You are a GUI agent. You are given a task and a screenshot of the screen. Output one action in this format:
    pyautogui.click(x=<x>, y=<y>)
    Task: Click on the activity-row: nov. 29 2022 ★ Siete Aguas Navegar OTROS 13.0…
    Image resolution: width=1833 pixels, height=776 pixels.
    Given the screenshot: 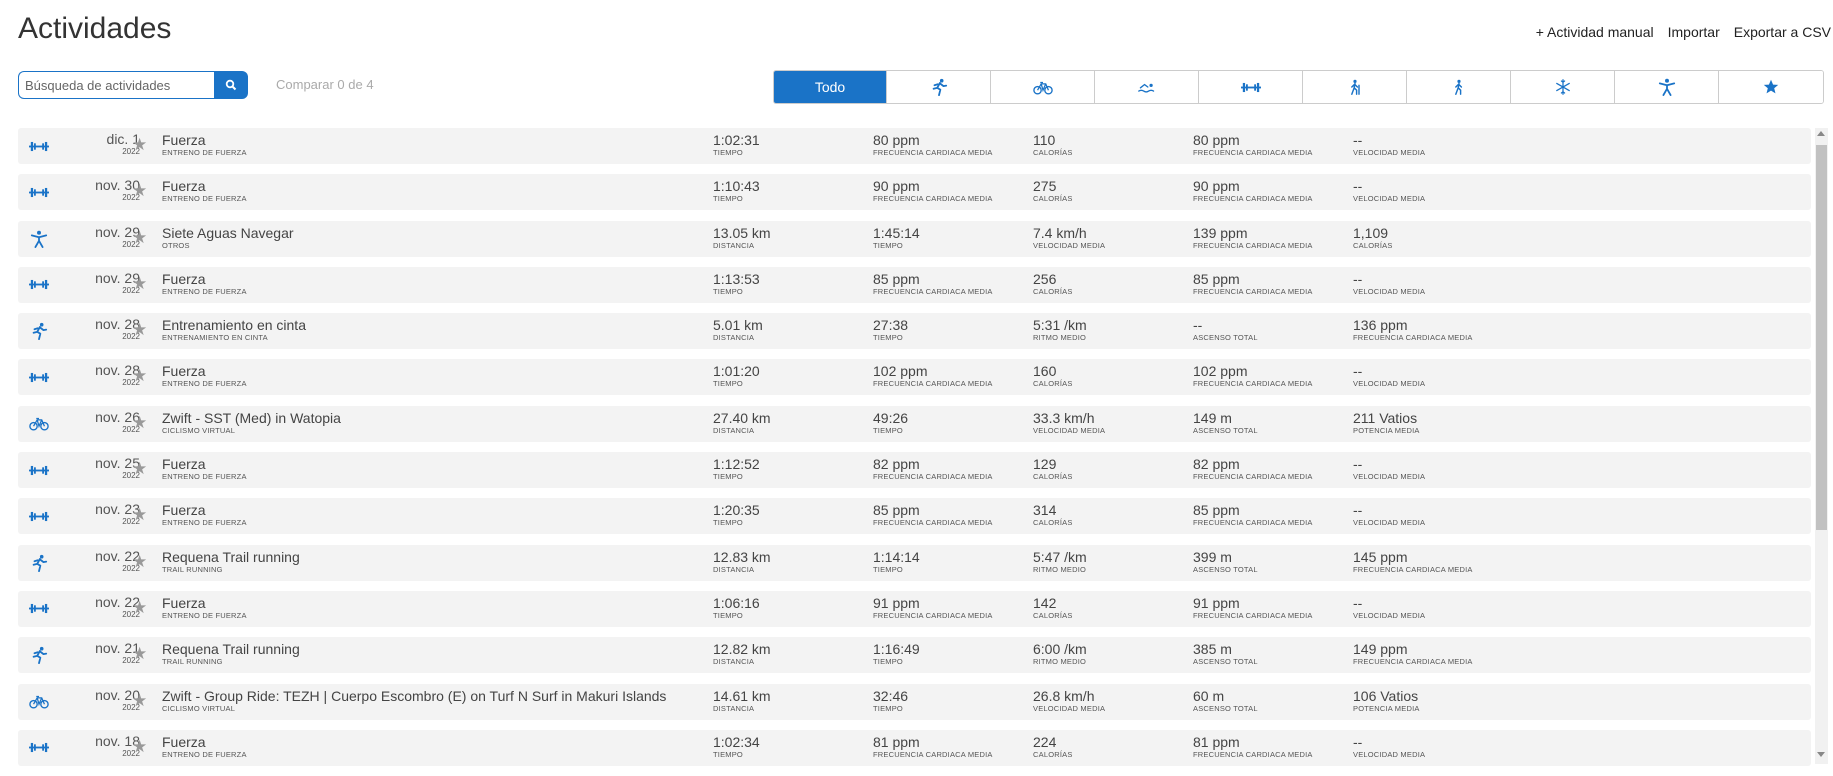 What is the action you would take?
    pyautogui.click(x=914, y=238)
    